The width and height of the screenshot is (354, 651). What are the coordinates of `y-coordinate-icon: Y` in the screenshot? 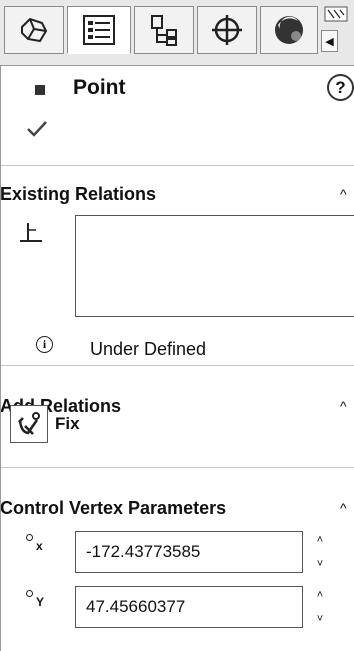 It's located at (41, 601).